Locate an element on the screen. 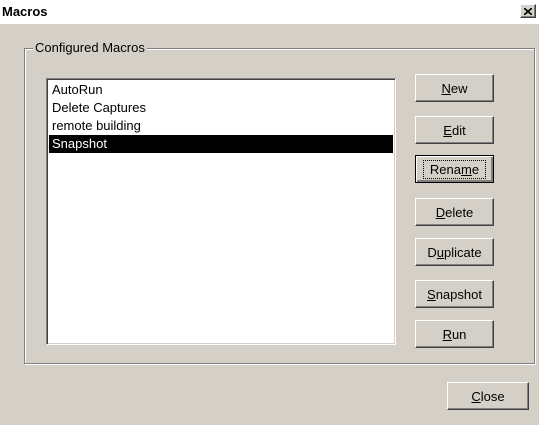  button-label: Edit is located at coordinates (454, 130).